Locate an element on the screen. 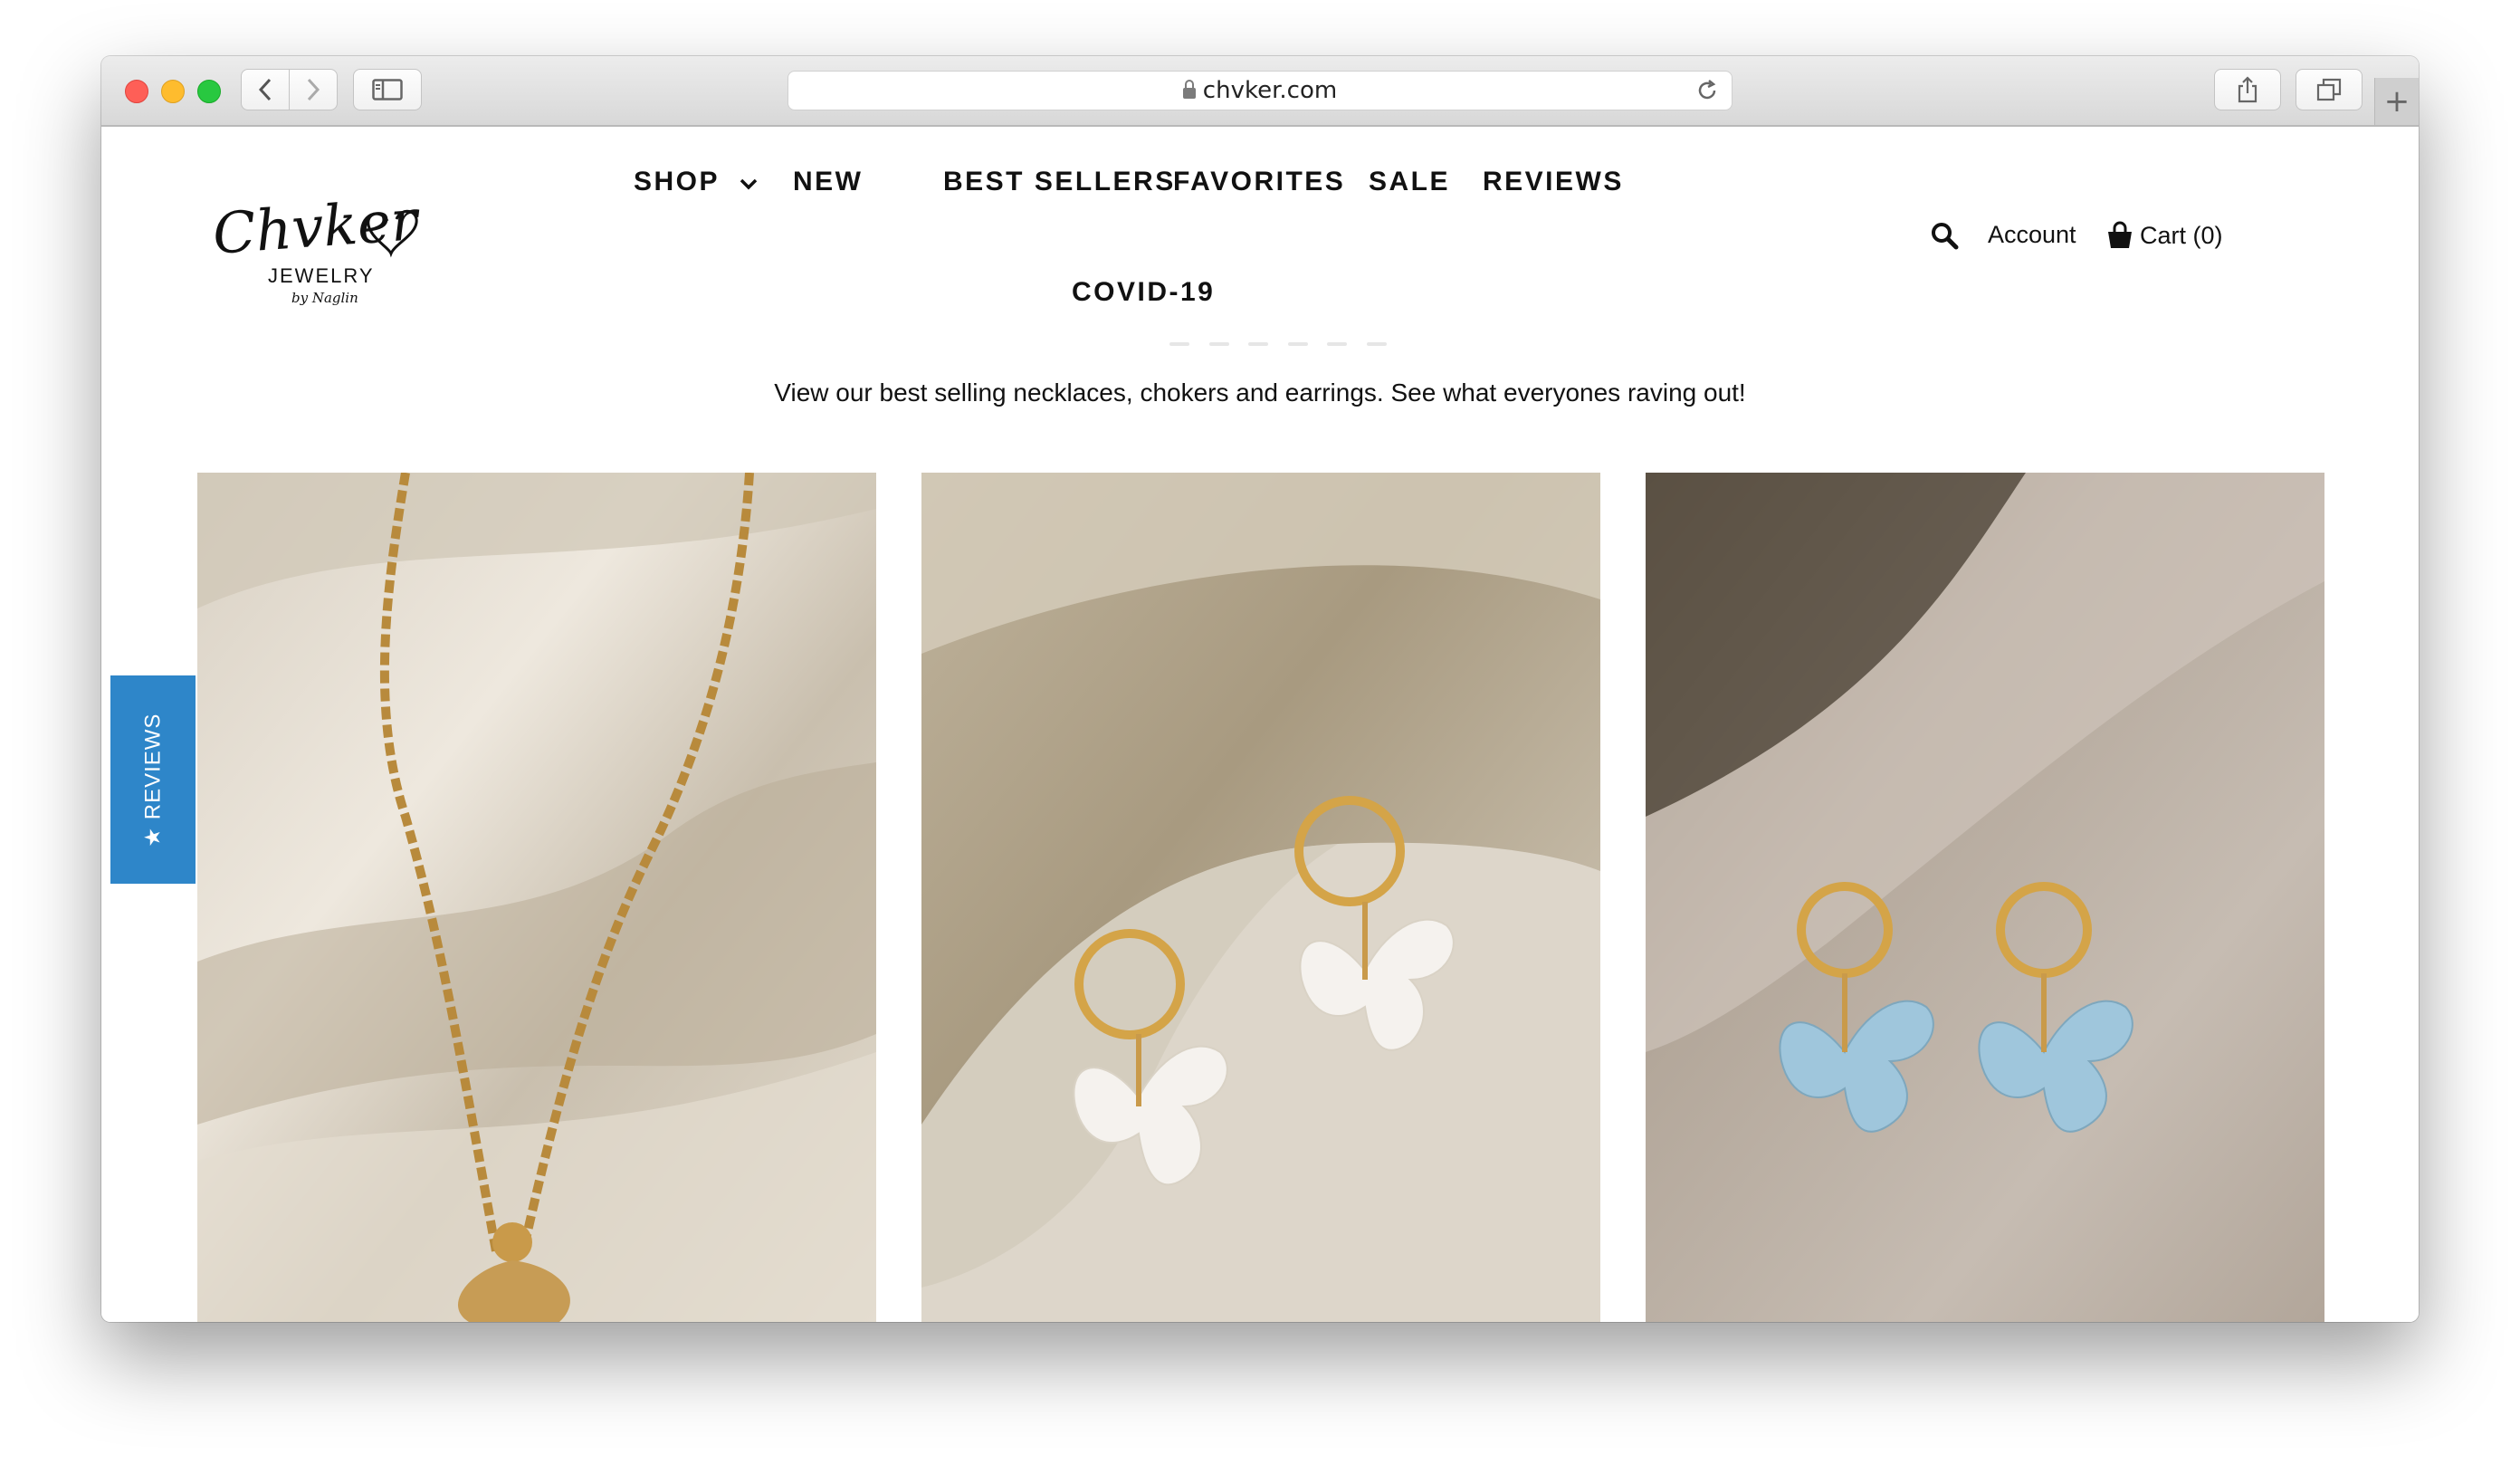 The width and height of the screenshot is (2520, 1465). tabs-icon is located at coordinates (2329, 89).